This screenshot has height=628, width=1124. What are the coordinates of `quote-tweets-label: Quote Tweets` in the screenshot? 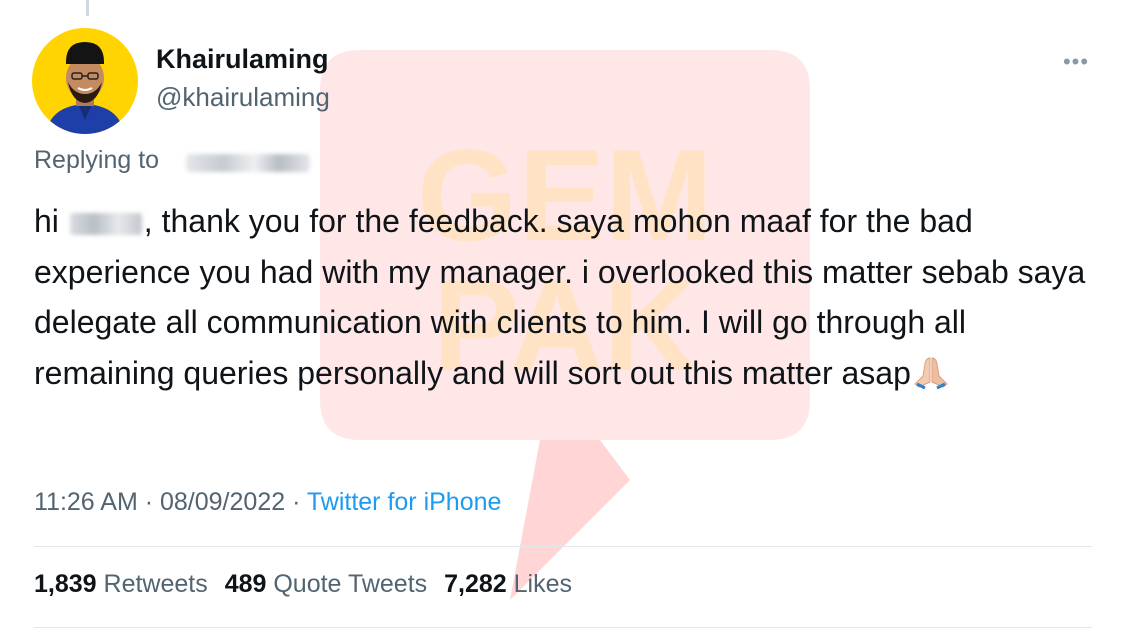 It's located at (350, 584).